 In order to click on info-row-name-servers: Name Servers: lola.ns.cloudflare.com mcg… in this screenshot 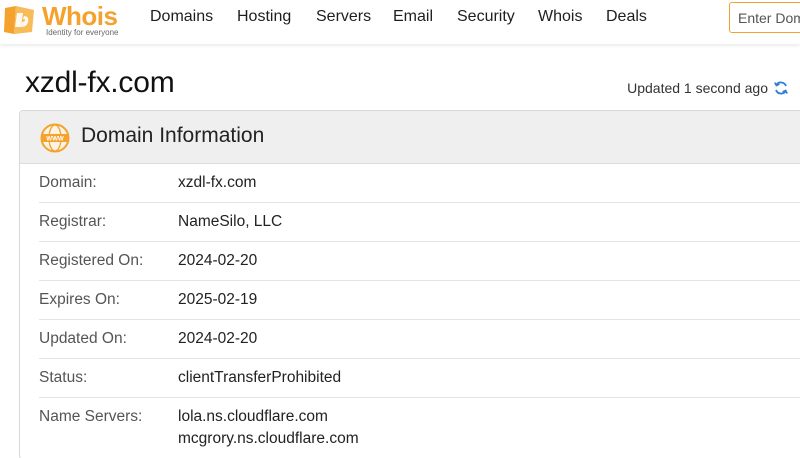, I will do `click(419, 428)`.